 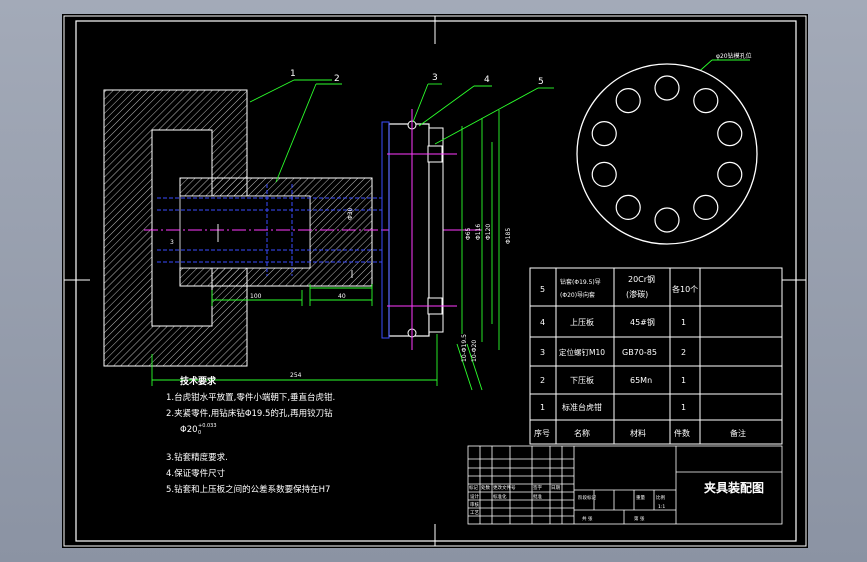 What do you see at coordinates (734, 487) in the screenshot?
I see `drawing-title: 夹具装配图` at bounding box center [734, 487].